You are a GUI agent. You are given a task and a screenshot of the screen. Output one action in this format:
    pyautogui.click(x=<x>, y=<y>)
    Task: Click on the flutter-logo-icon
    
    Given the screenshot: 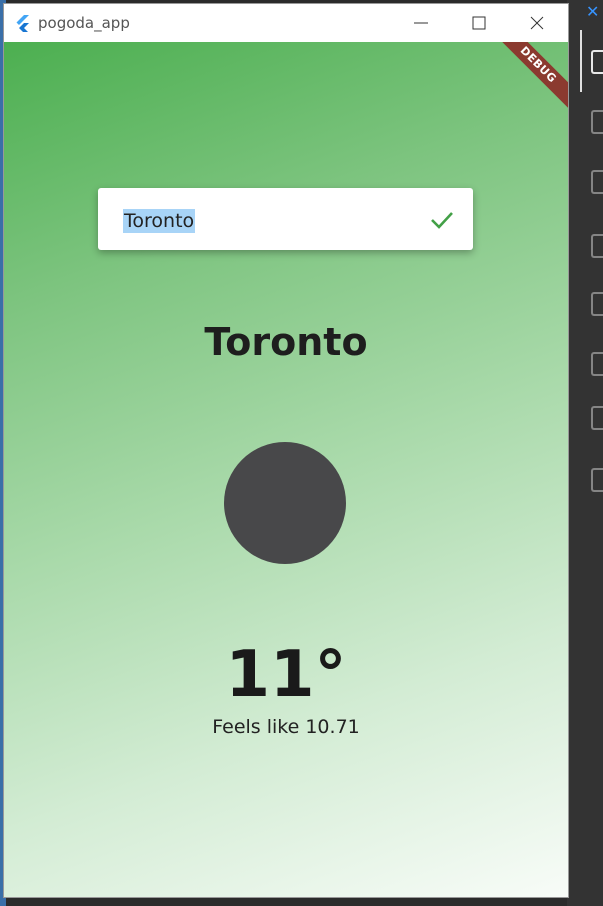 What is the action you would take?
    pyautogui.click(x=22, y=23)
    